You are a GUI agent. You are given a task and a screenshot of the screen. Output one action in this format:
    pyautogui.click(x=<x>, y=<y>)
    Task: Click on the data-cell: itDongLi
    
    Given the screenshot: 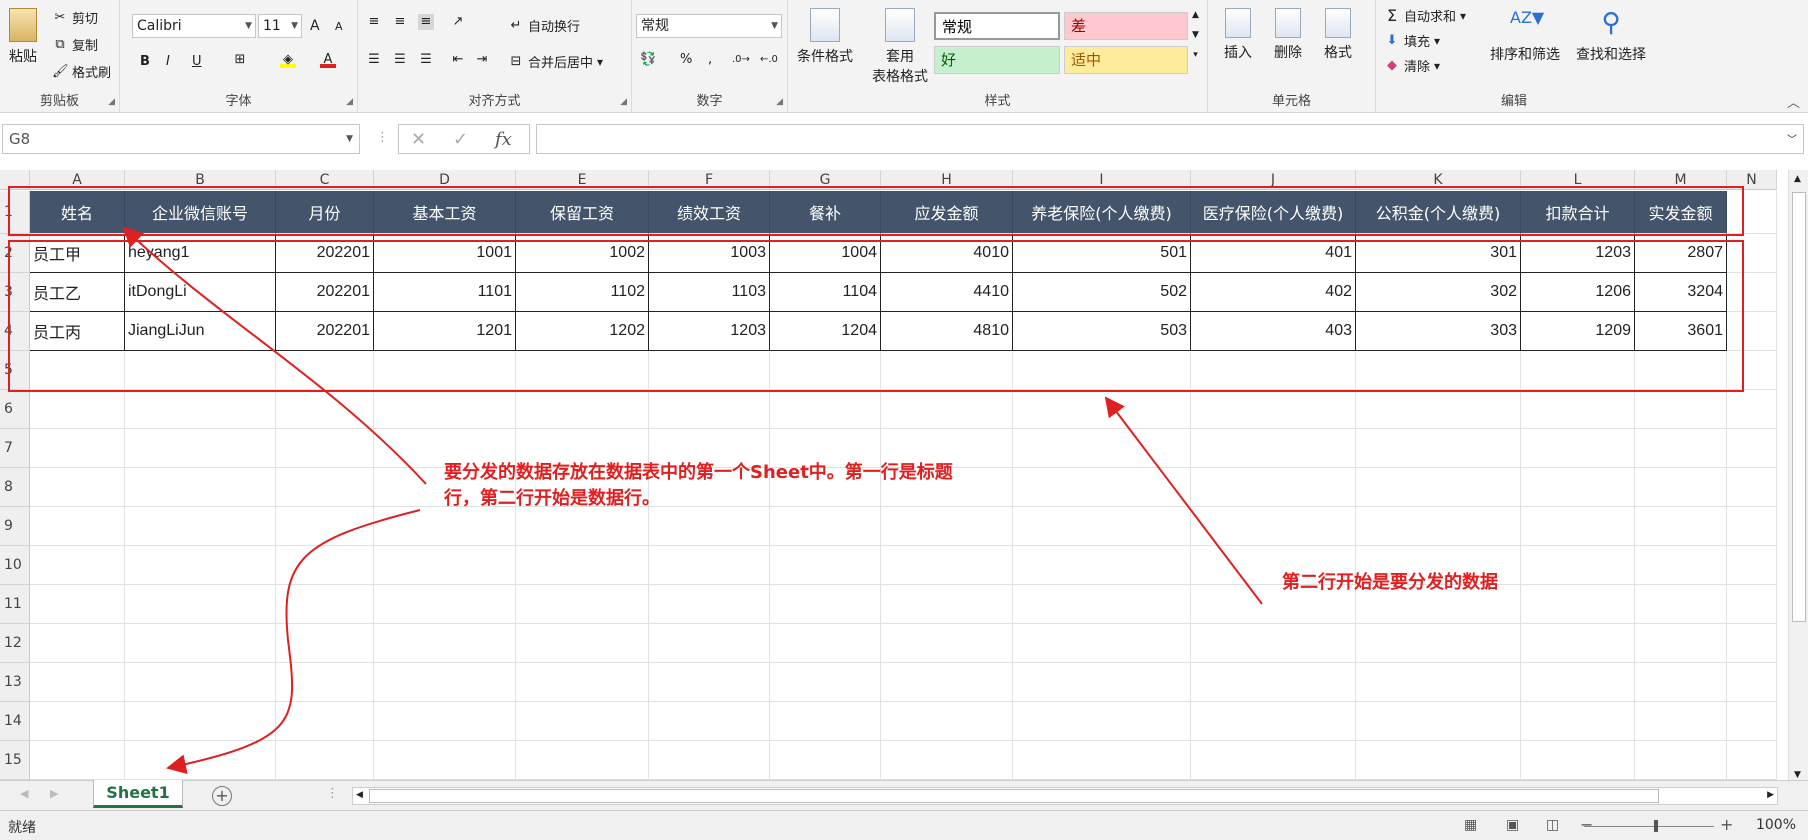 What is the action you would take?
    pyautogui.click(x=200, y=292)
    